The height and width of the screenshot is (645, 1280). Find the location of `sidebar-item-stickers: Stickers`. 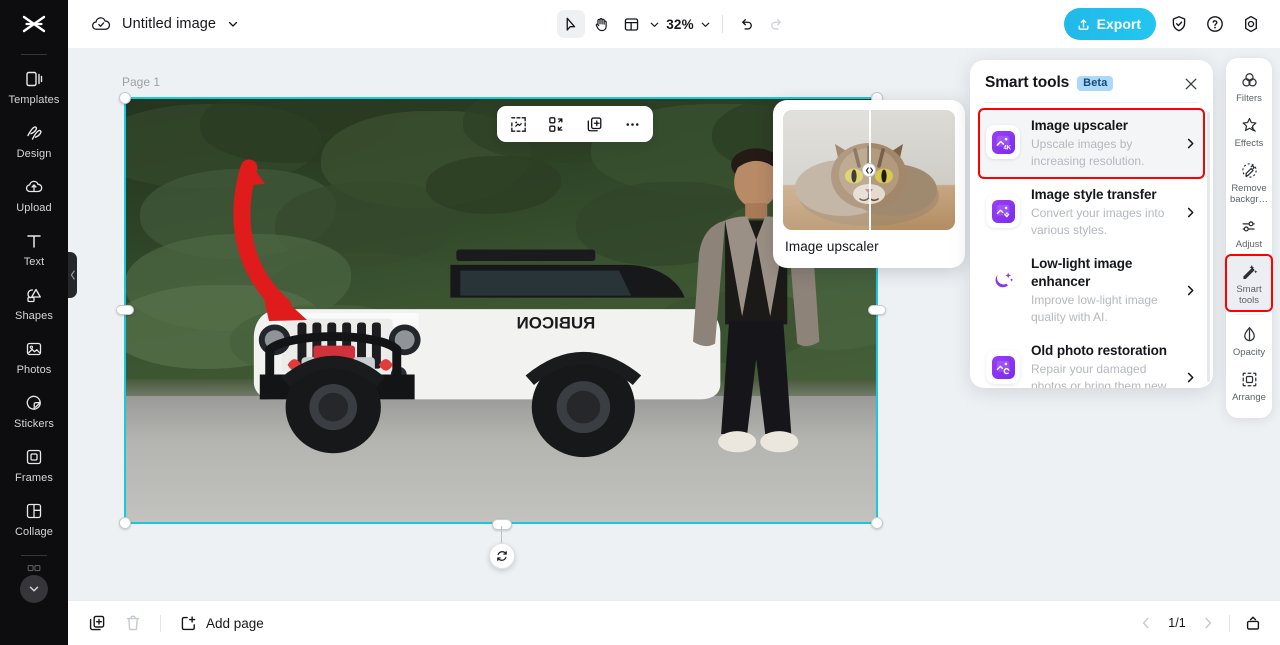

sidebar-item-stickers: Stickers is located at coordinates (34, 410).